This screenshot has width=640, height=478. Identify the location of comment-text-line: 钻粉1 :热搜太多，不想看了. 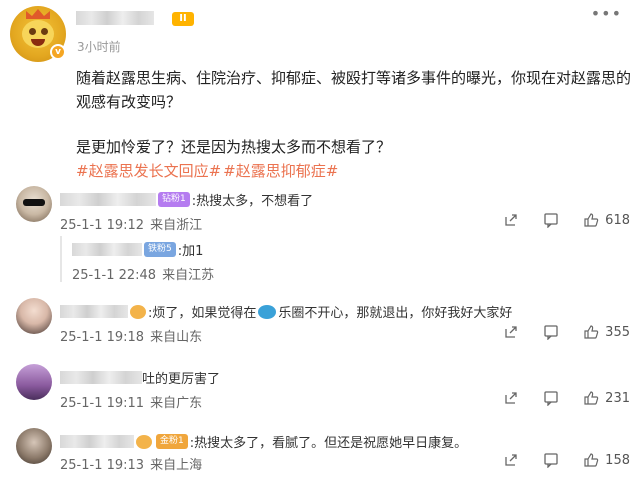
(186, 199).